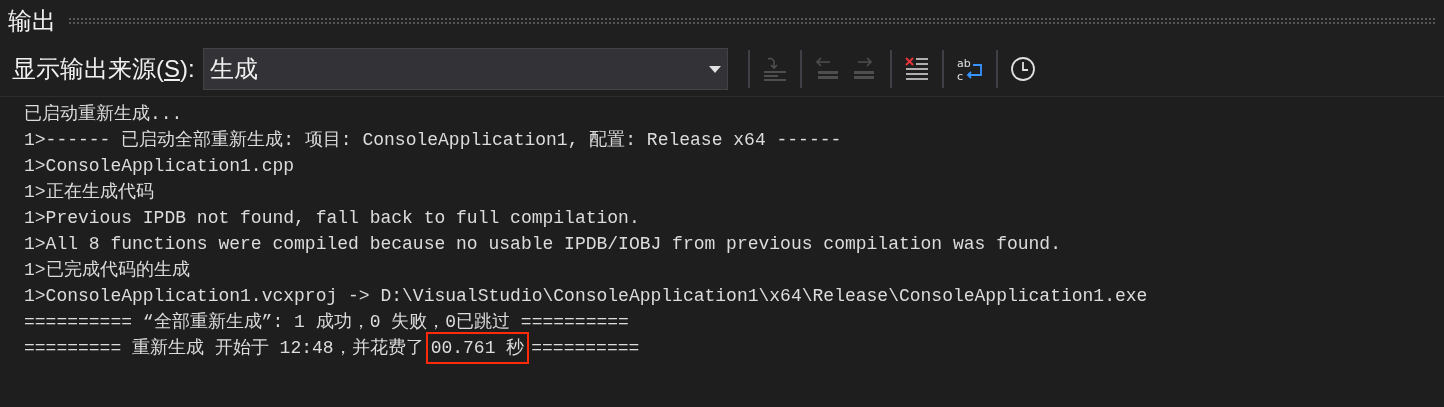 This screenshot has width=1444, height=407. I want to click on output-line: 1>All 8 functions were compiled because no usable IPDB/IOBJ from previous compilation was found., so click(542, 244).